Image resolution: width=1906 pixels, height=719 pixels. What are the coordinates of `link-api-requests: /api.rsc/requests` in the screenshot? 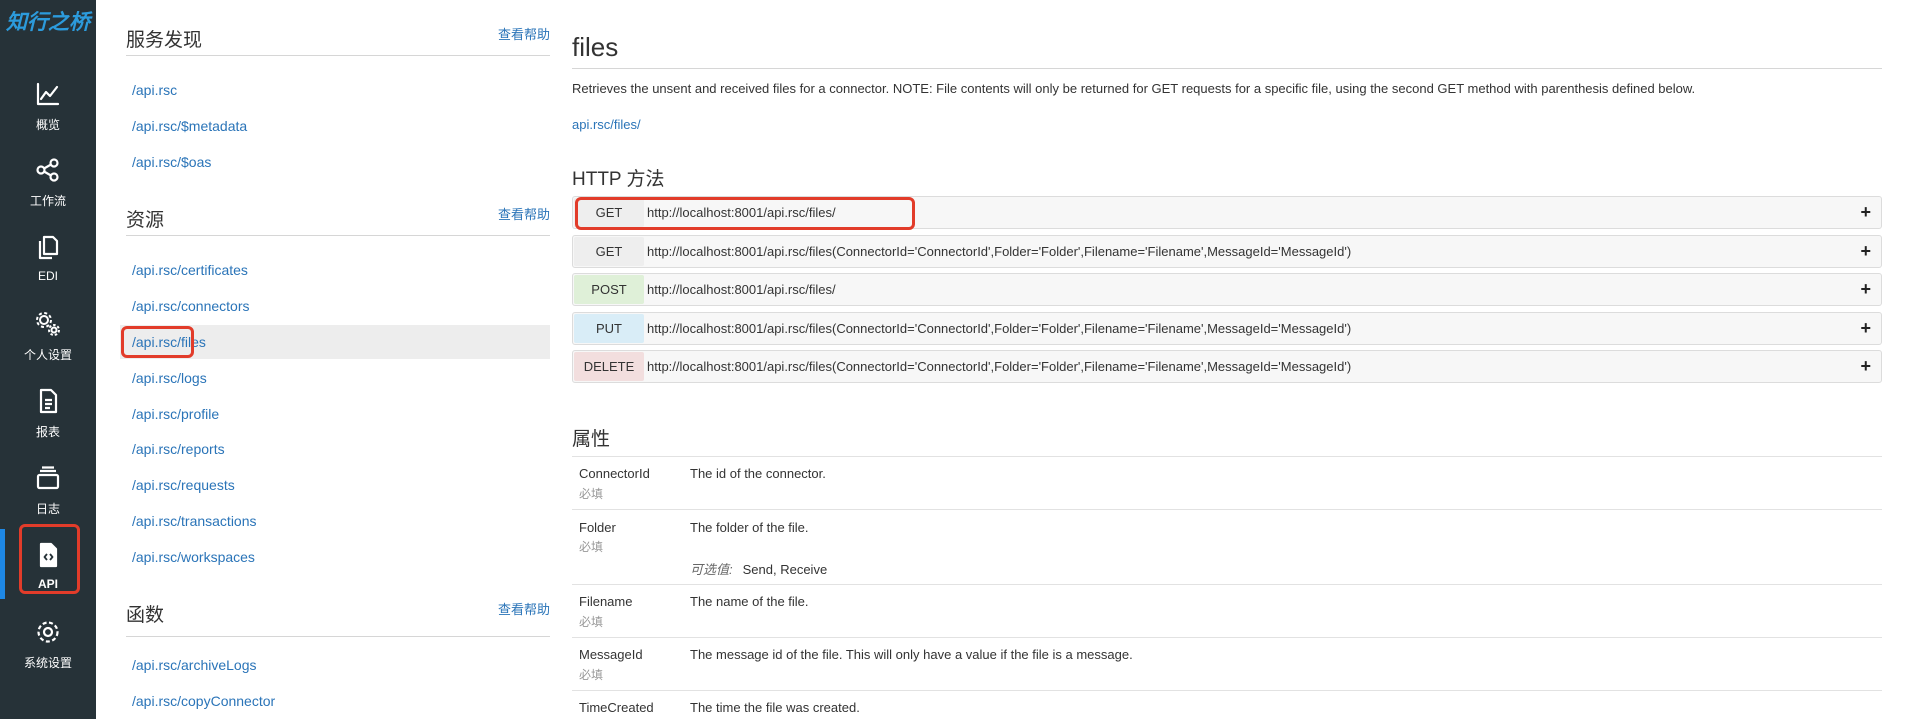 It's located at (335, 485).